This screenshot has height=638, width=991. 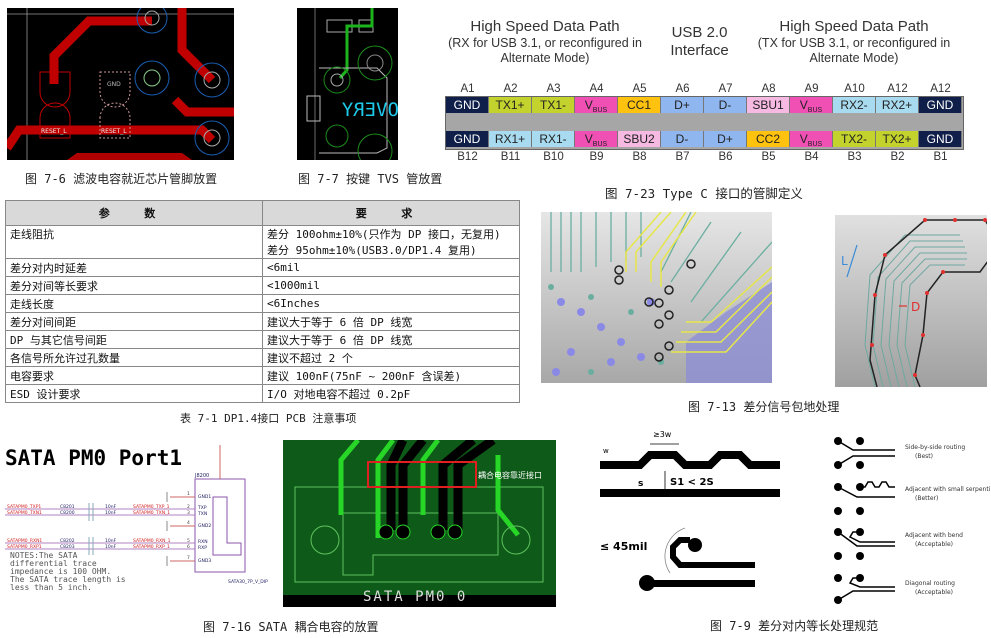 I want to click on tvs-button-pcb-image: OVERY, so click(x=347, y=84).